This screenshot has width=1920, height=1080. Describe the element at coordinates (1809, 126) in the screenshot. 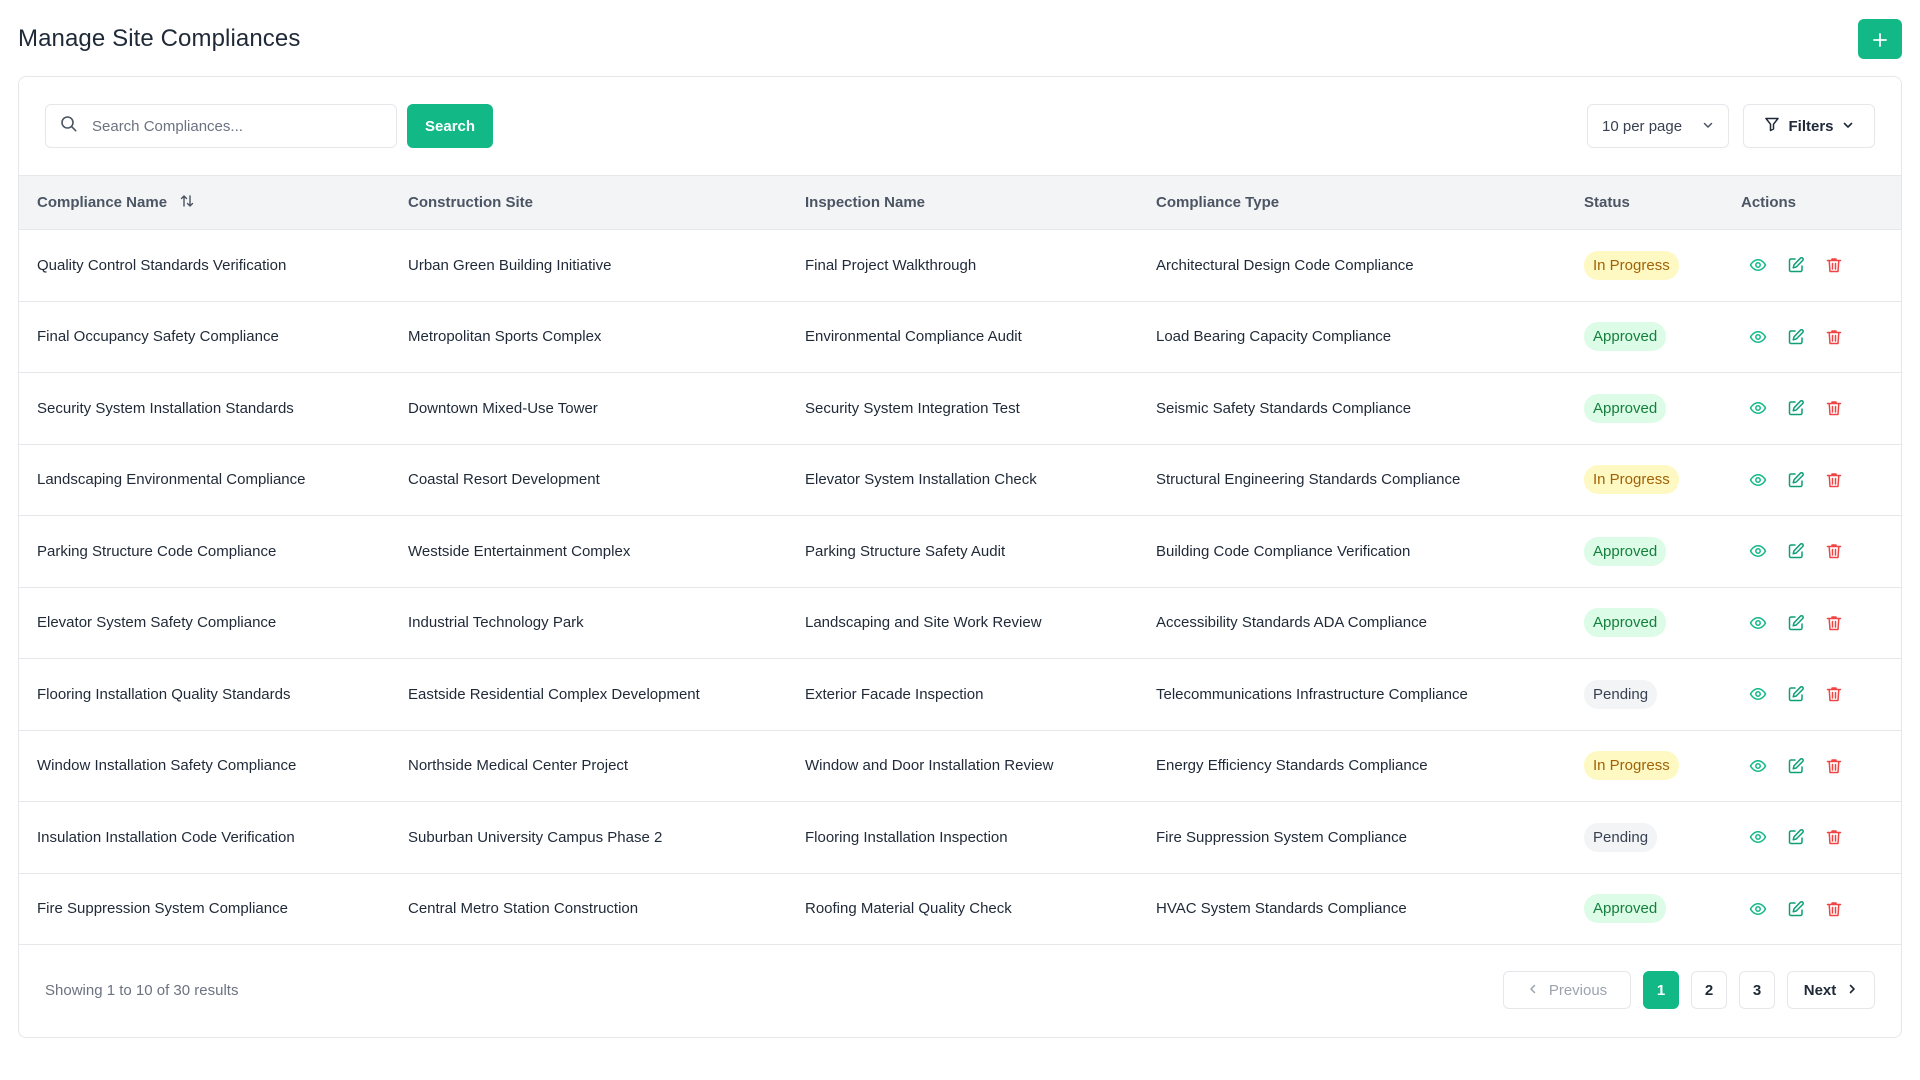

I see `filters-button: Filters` at that location.